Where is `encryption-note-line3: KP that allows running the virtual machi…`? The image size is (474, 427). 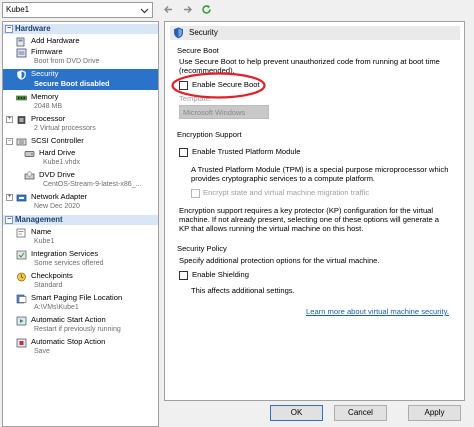 encryption-note-line3: KP that allows running the virtual machi… is located at coordinates (271, 228).